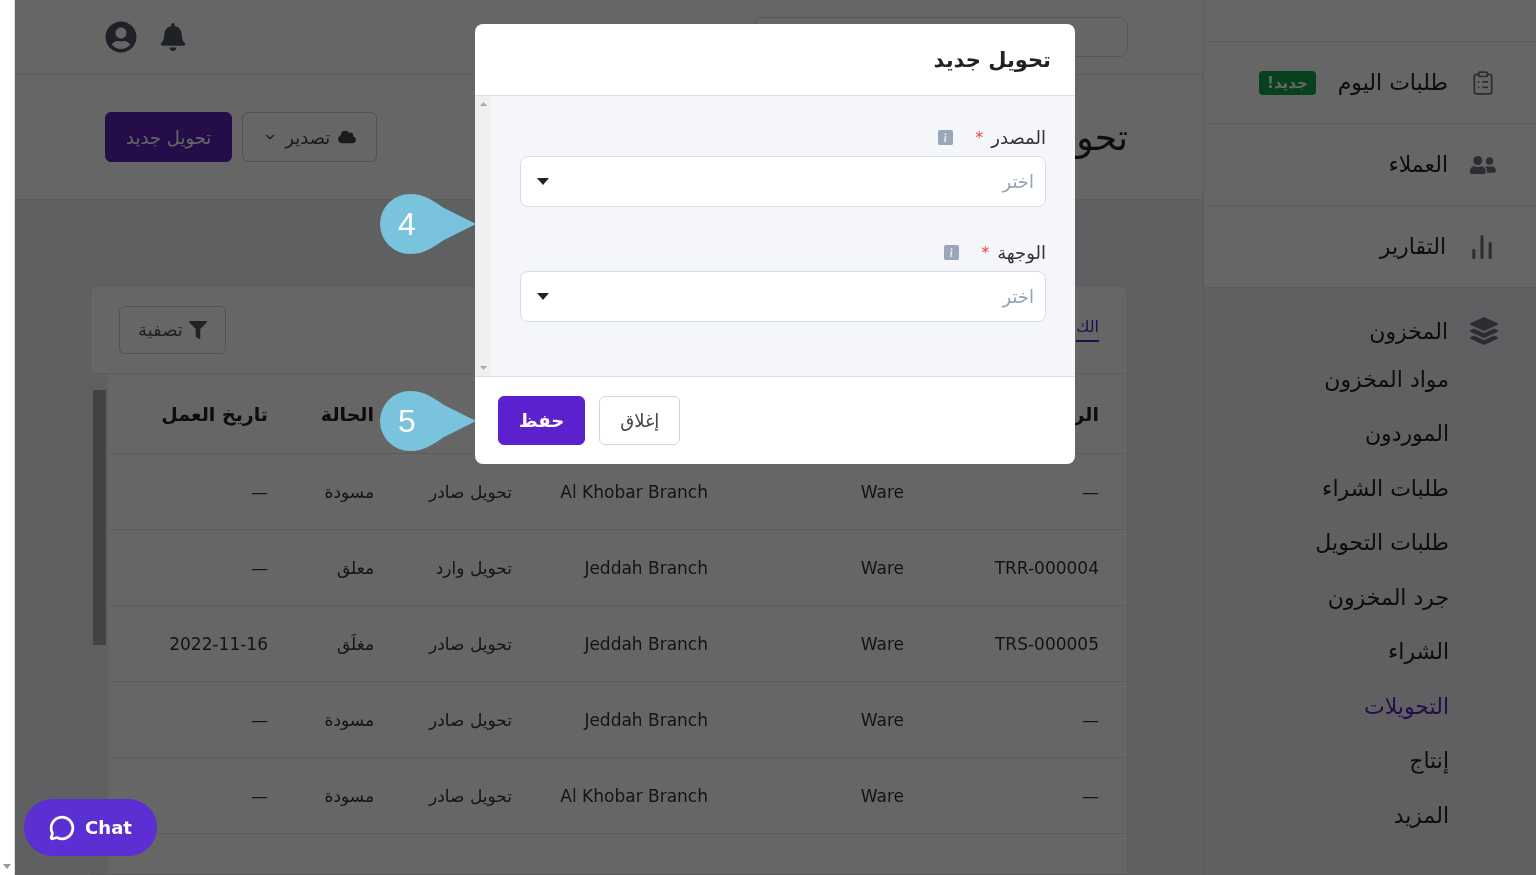 The image size is (1536, 875). What do you see at coordinates (542, 420) in the screenshot?
I see `save-button: حفظ` at bounding box center [542, 420].